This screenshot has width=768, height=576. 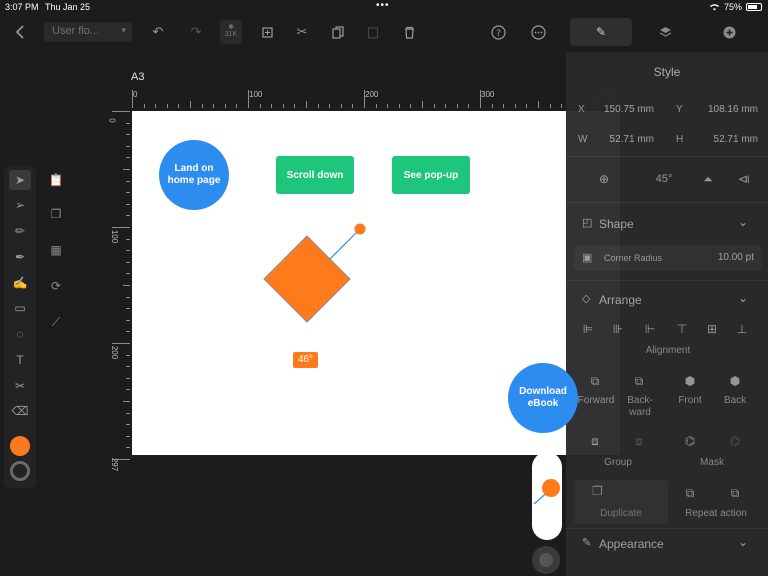 I want to click on chevron-left-icon, so click(x=19, y=32).